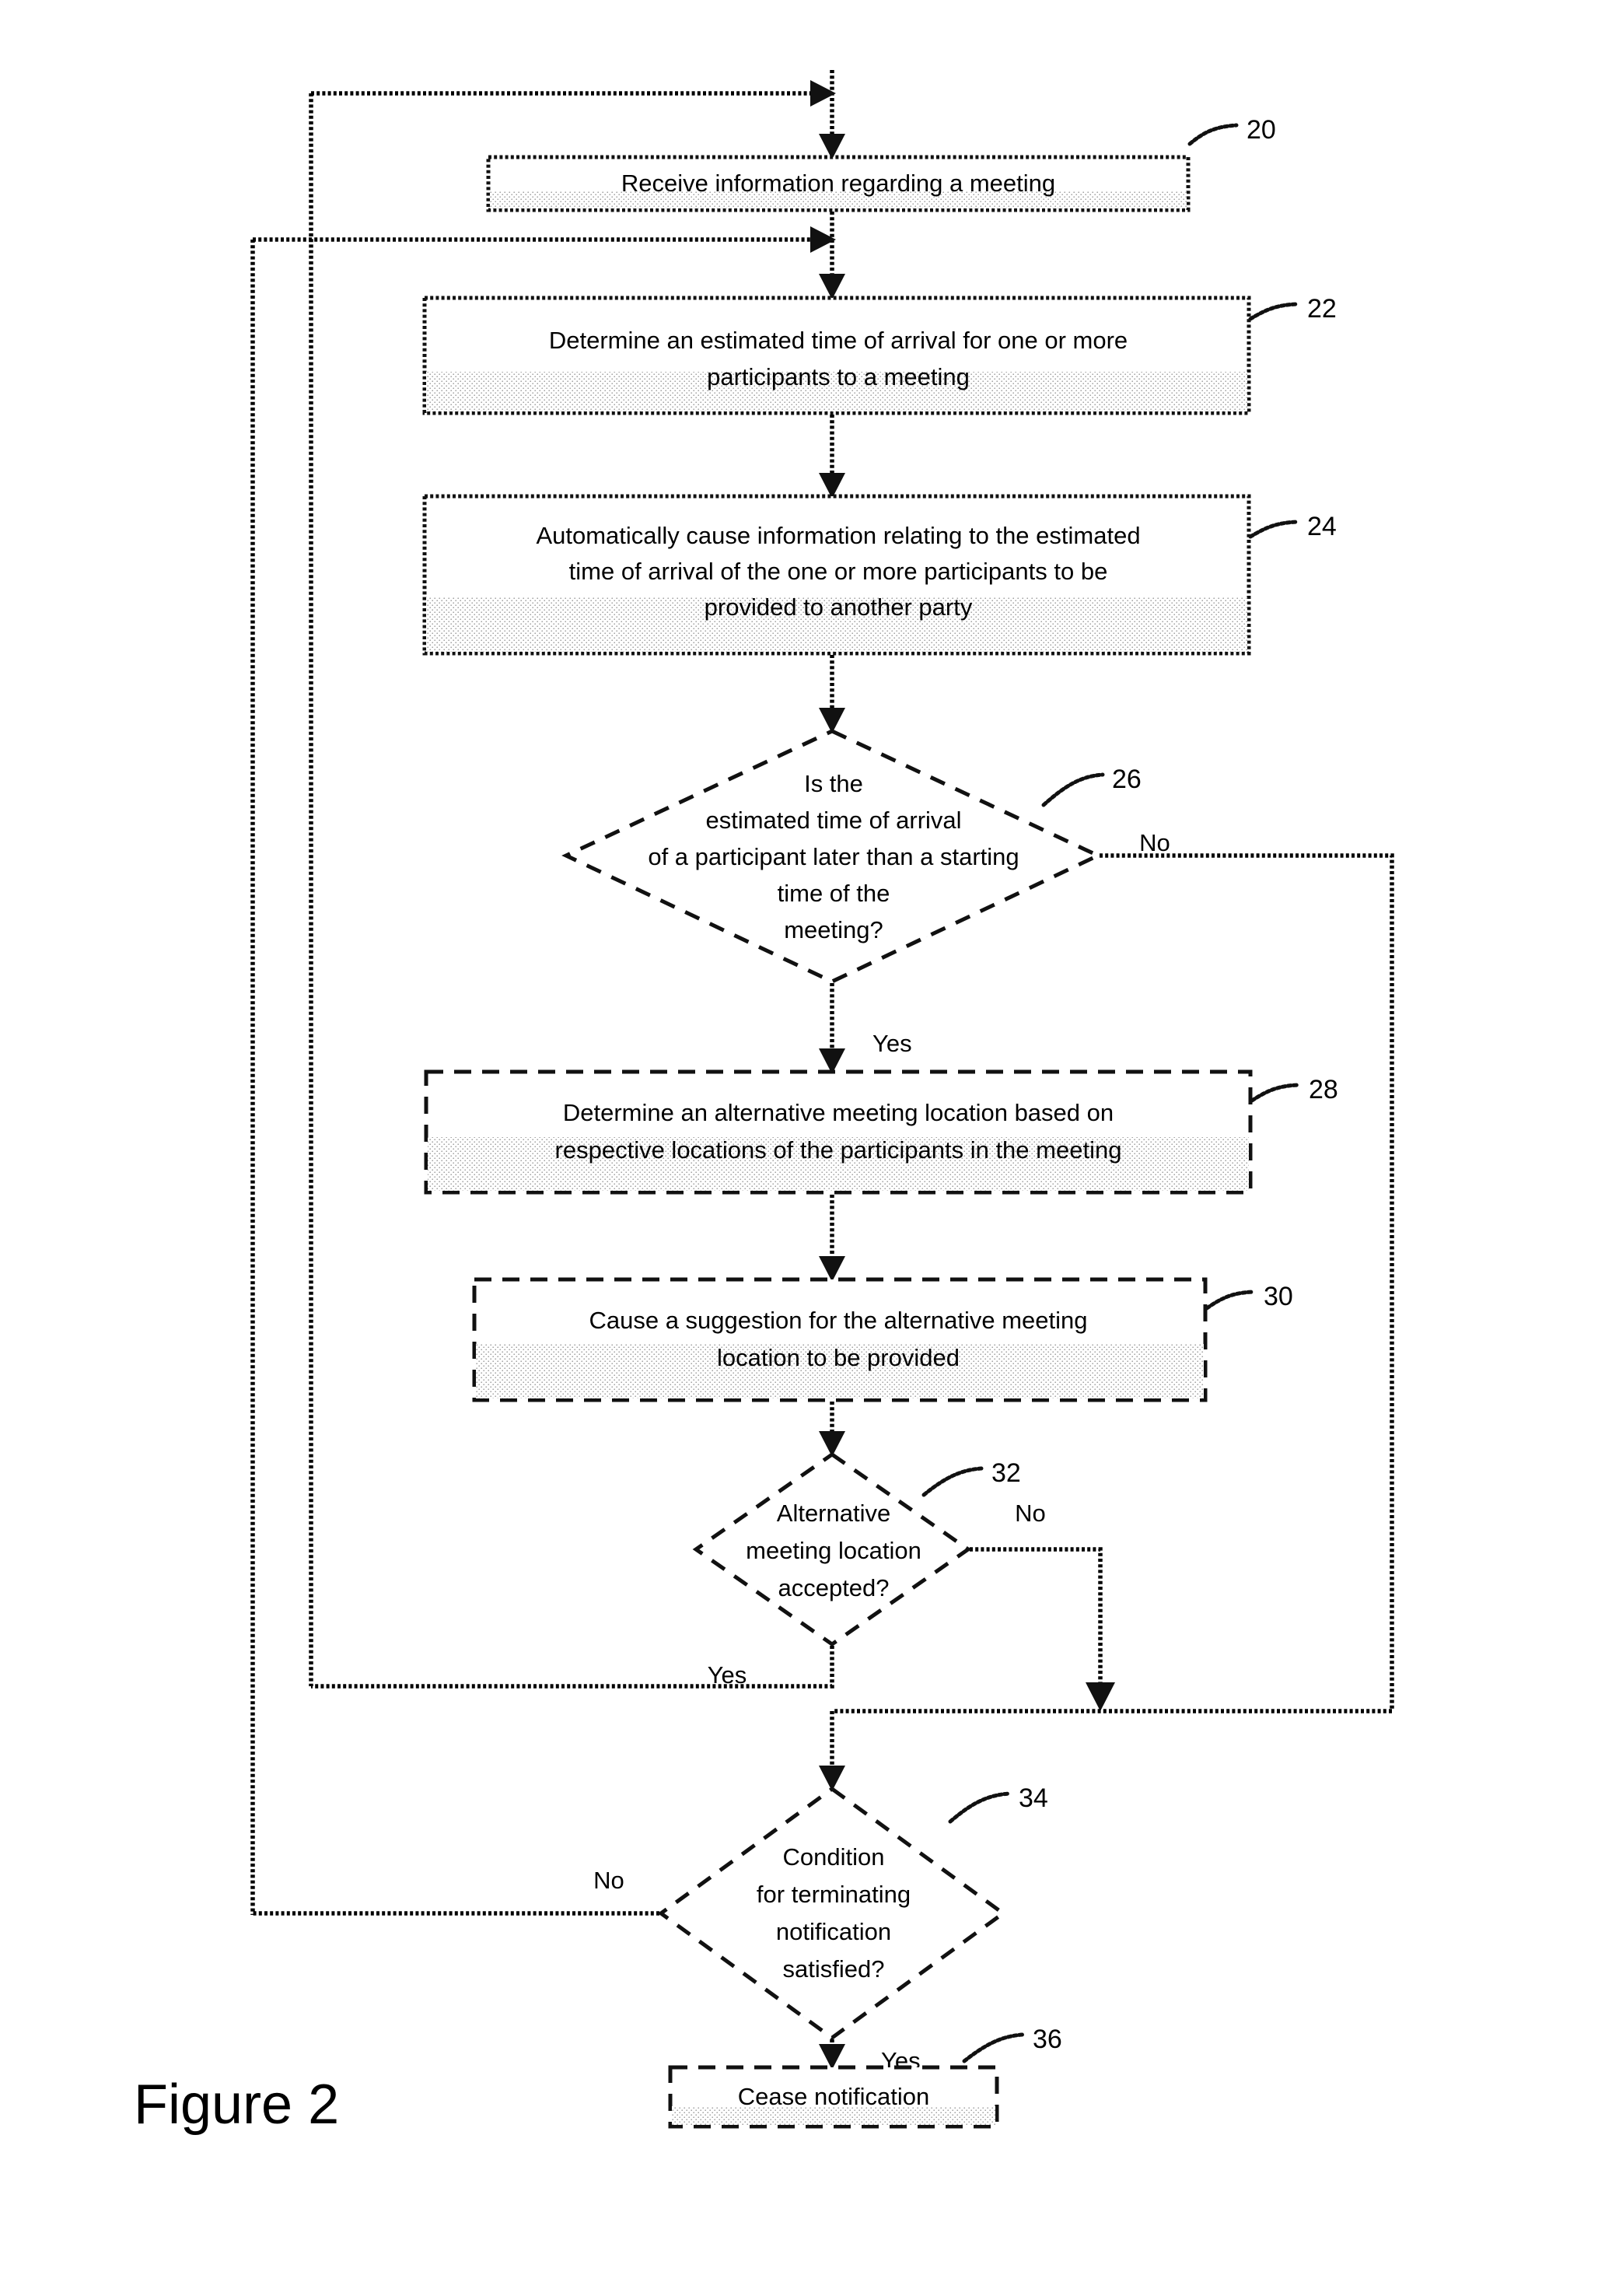 Image resolution: width=1598 pixels, height=2296 pixels. Describe the element at coordinates (1261, 130) in the screenshot. I see `ref-number-20: 20` at that location.